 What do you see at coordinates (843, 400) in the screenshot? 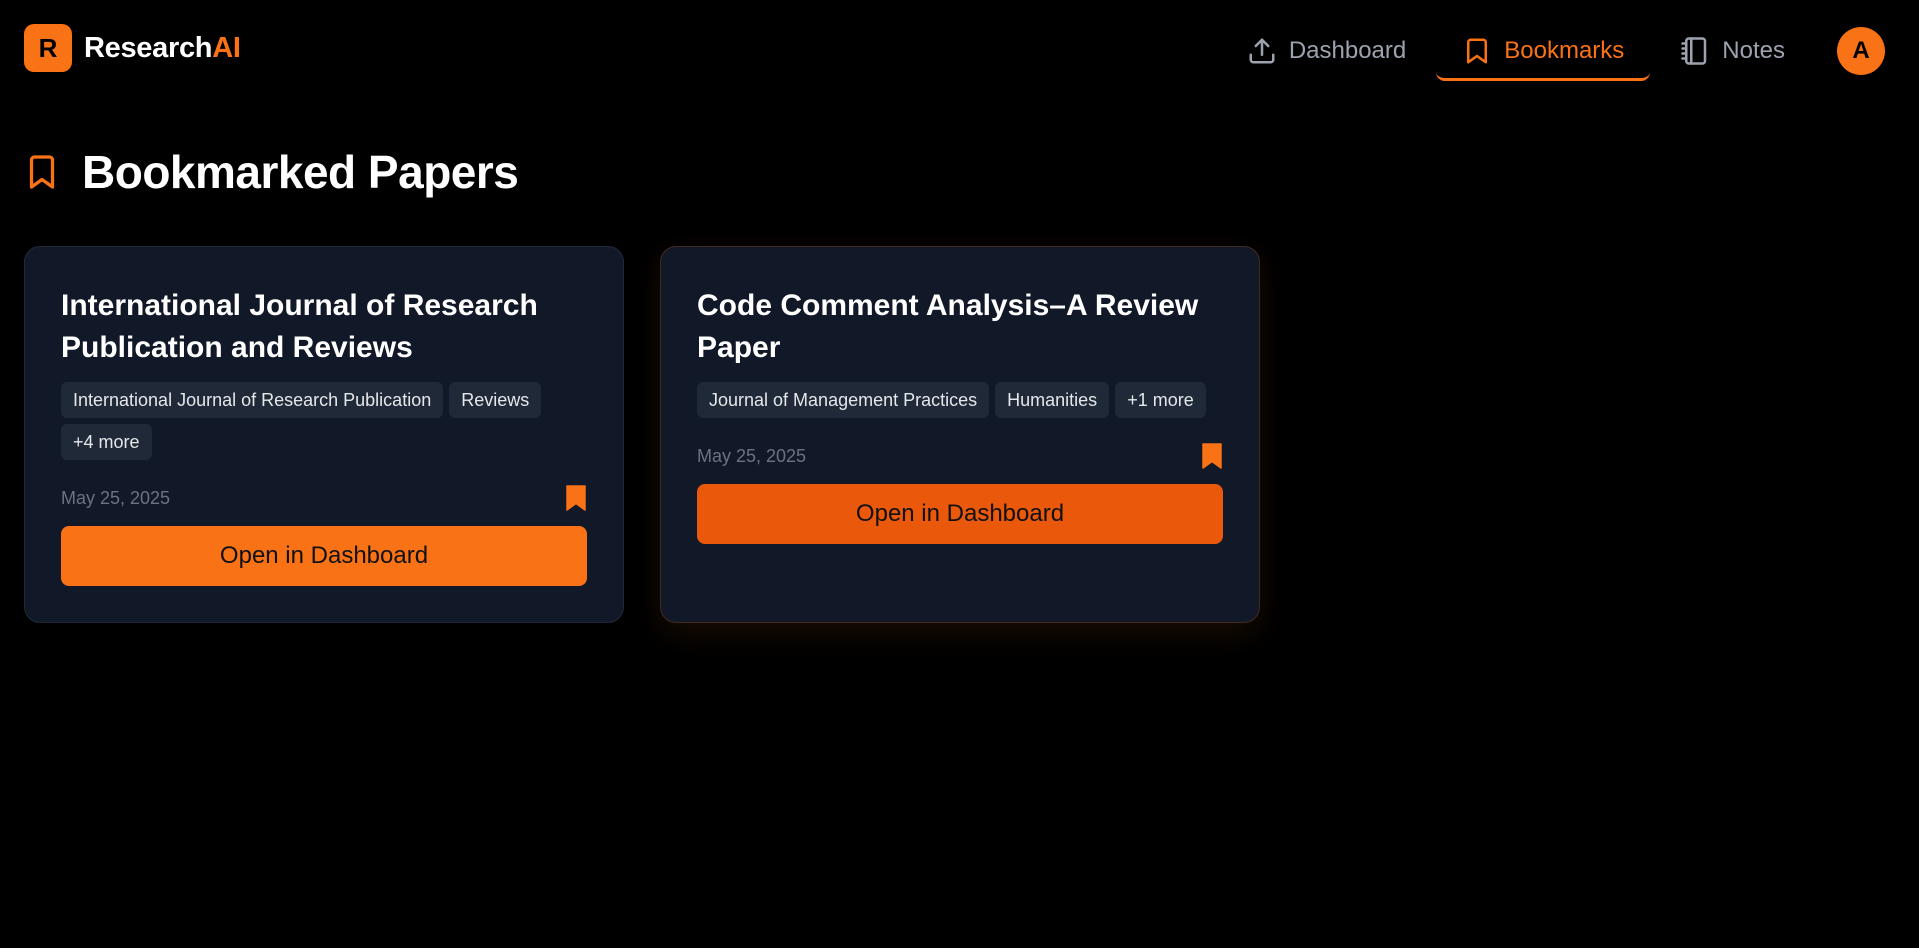
I see `paper-tag: Journal of Management Practices` at bounding box center [843, 400].